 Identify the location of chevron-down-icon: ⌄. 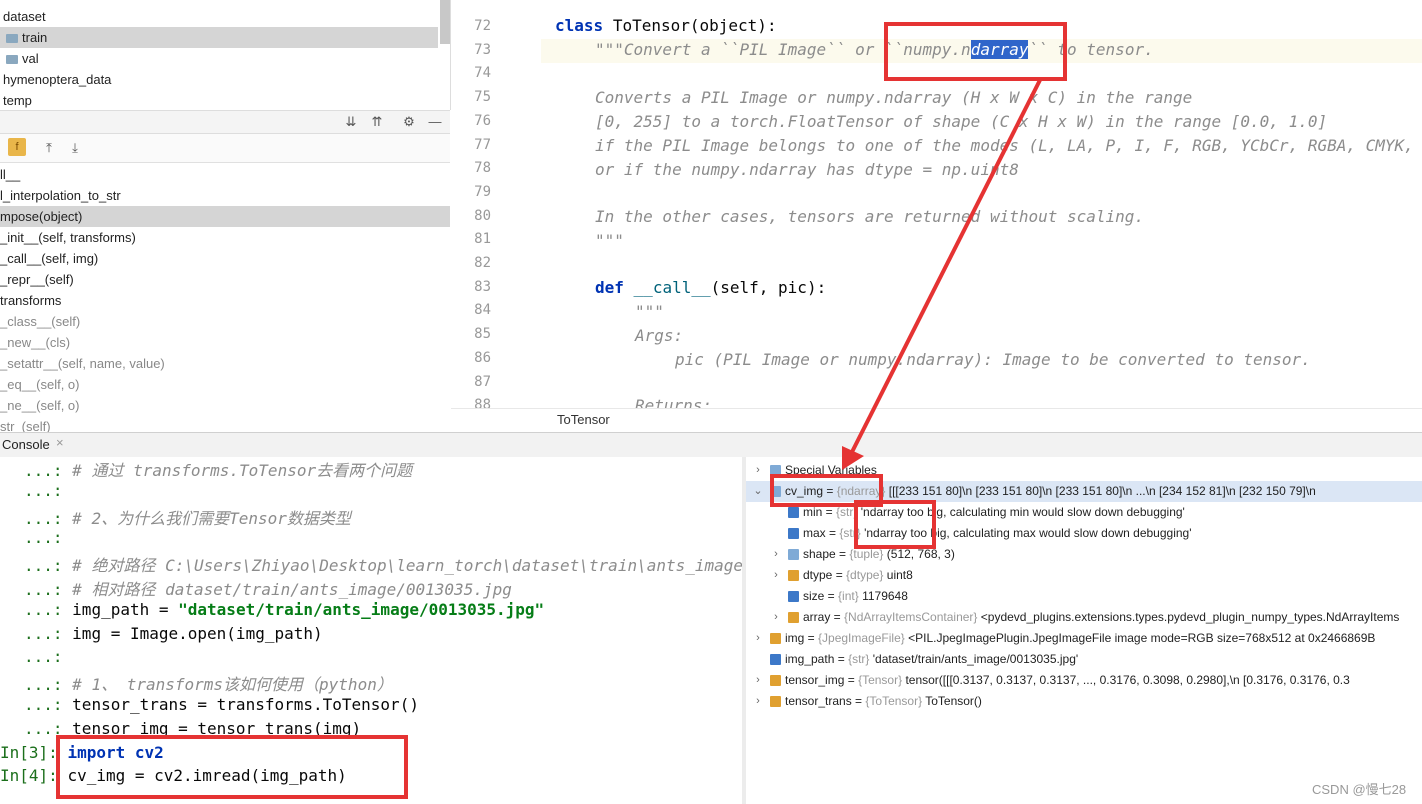
(758, 491).